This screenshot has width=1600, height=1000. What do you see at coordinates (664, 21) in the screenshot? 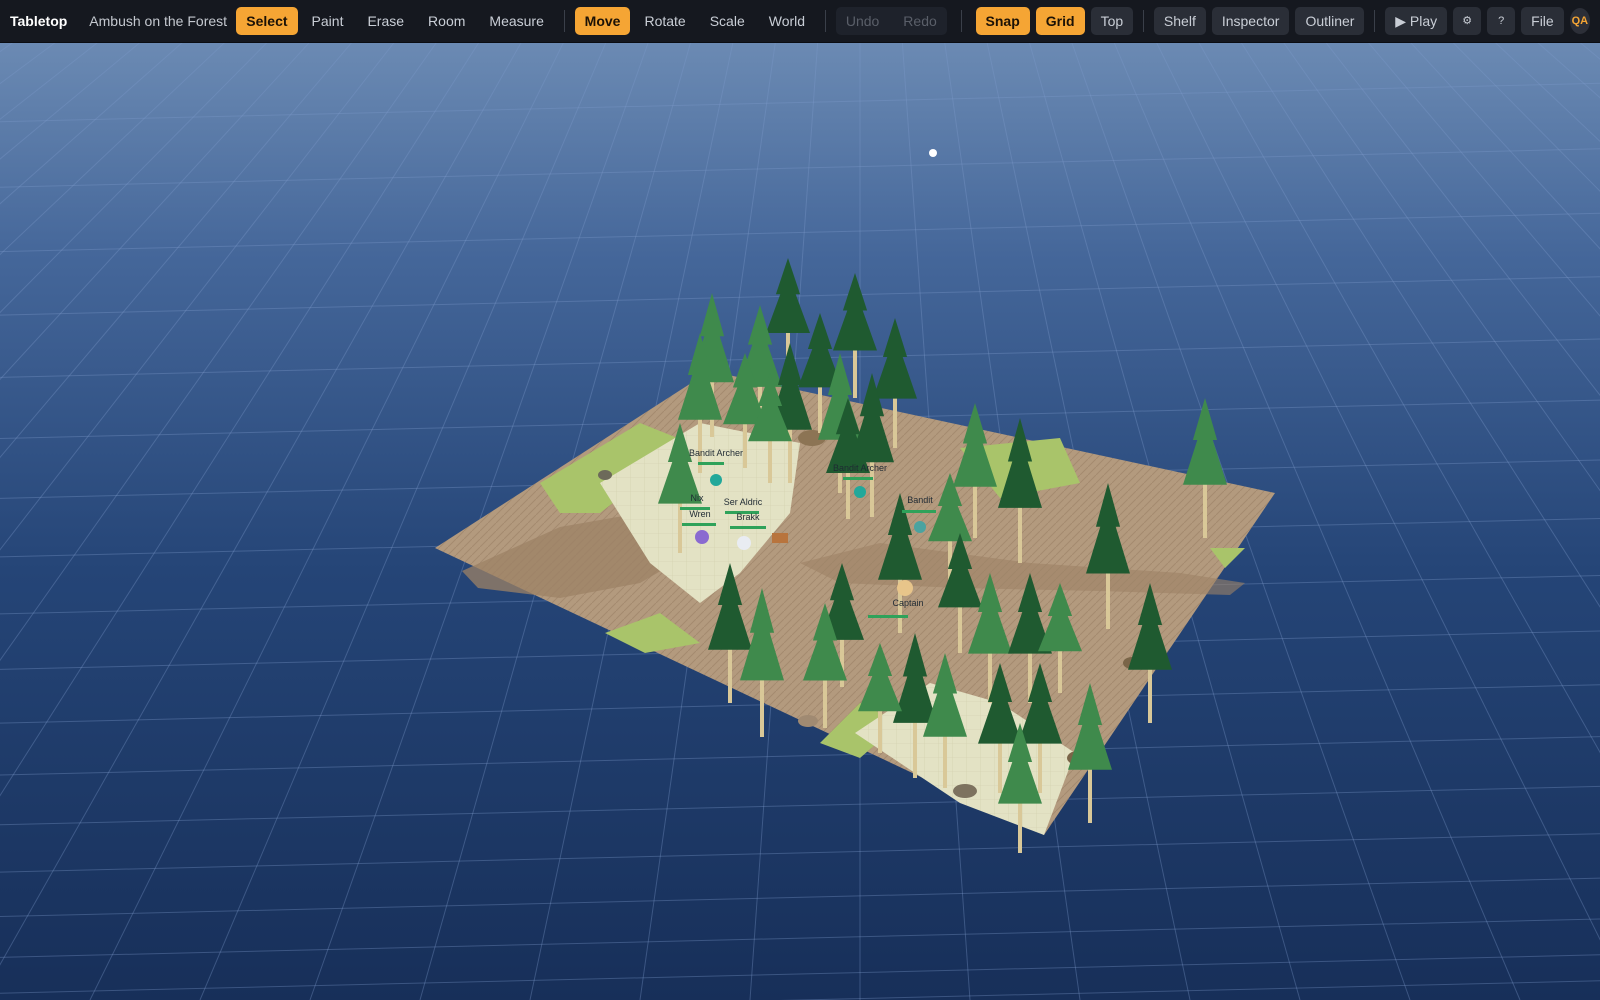
I see `rotate-mode-button: Rotate` at bounding box center [664, 21].